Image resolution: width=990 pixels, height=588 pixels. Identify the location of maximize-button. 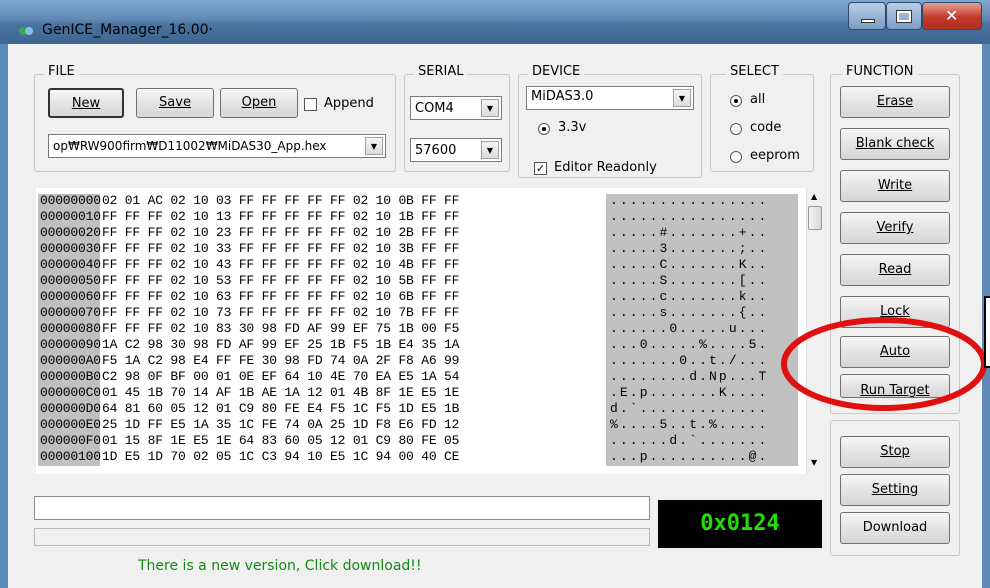
(904, 16).